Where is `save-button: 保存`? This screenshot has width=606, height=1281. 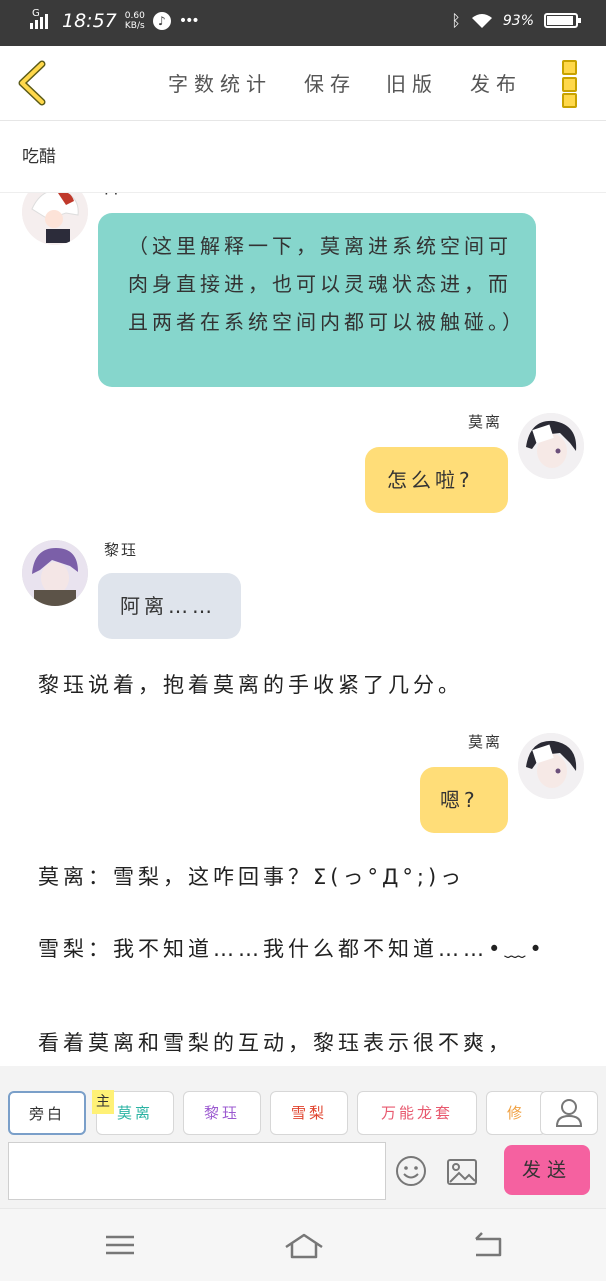
save-button: 保存 is located at coordinates (330, 82).